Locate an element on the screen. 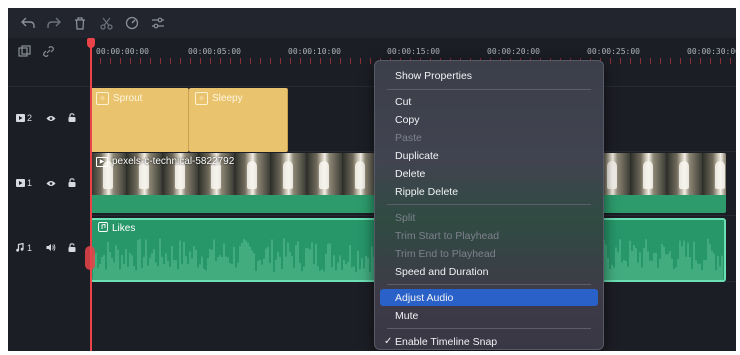 Image resolution: width=740 pixels, height=355 pixels. redo-icon is located at coordinates (54, 23).